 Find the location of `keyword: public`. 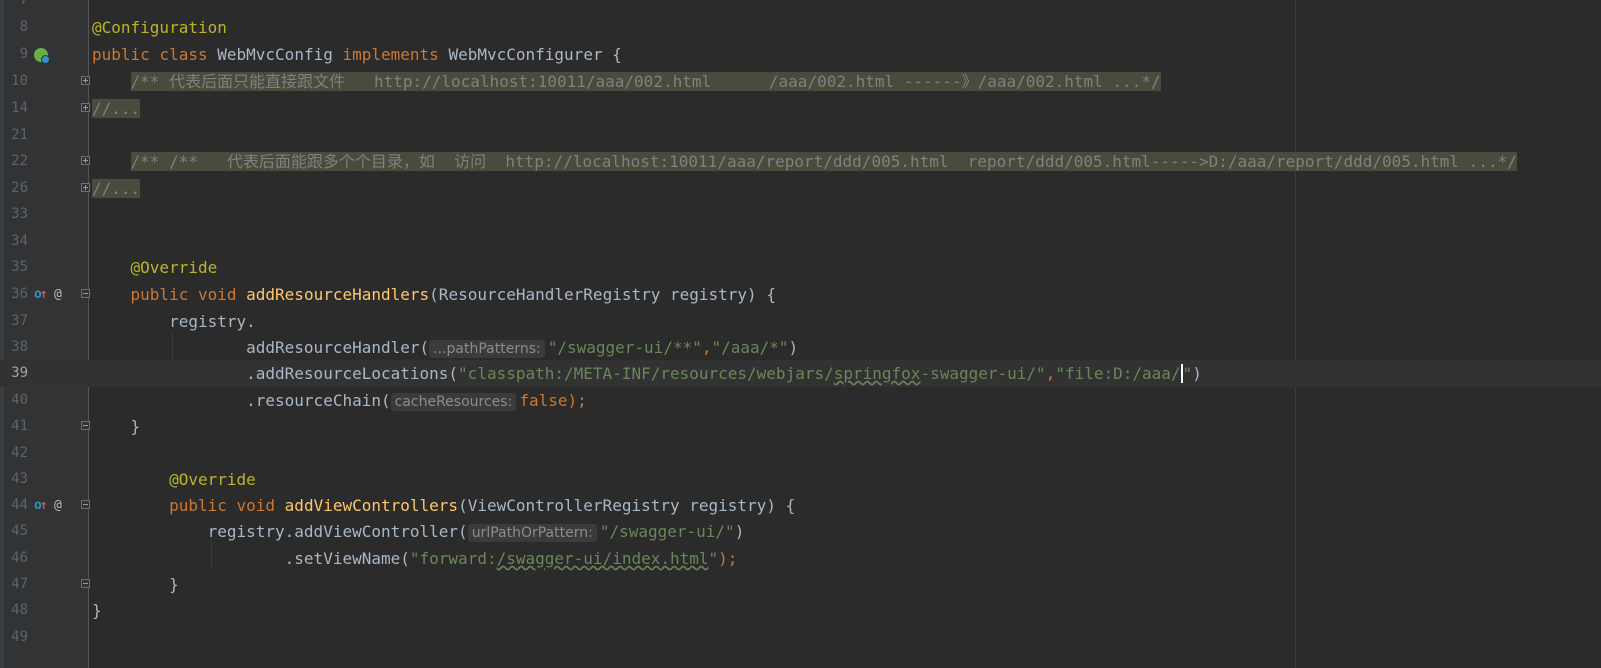

keyword: public is located at coordinates (159, 294).